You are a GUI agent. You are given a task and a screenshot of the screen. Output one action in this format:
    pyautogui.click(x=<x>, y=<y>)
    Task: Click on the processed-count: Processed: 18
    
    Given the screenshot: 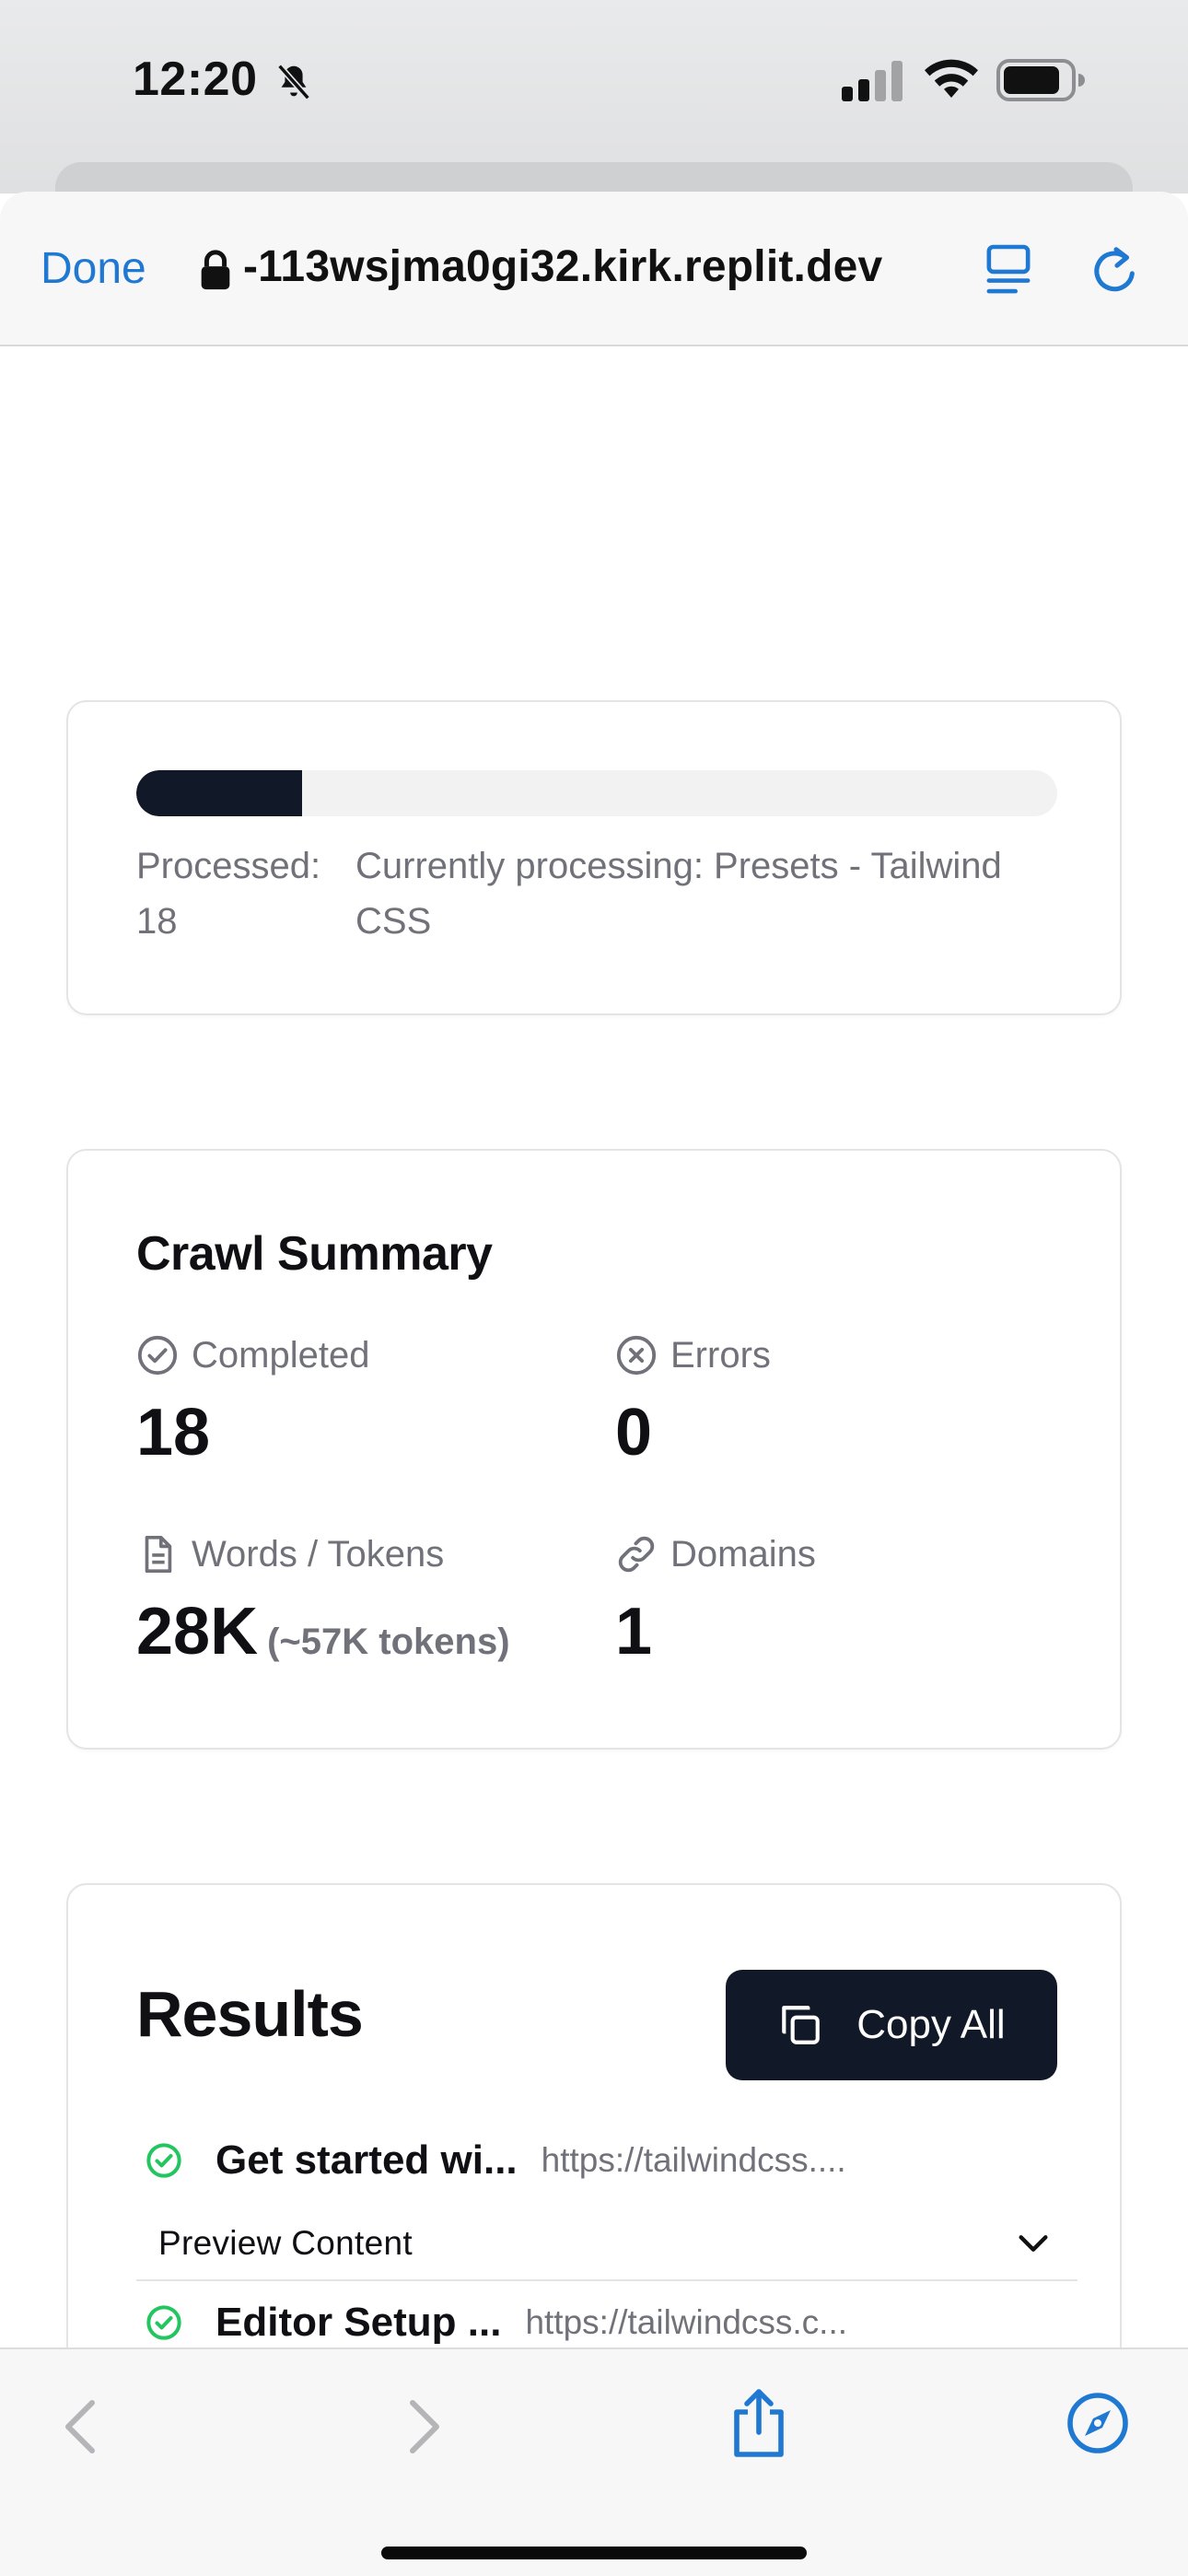 What is the action you would take?
    pyautogui.click(x=228, y=894)
    